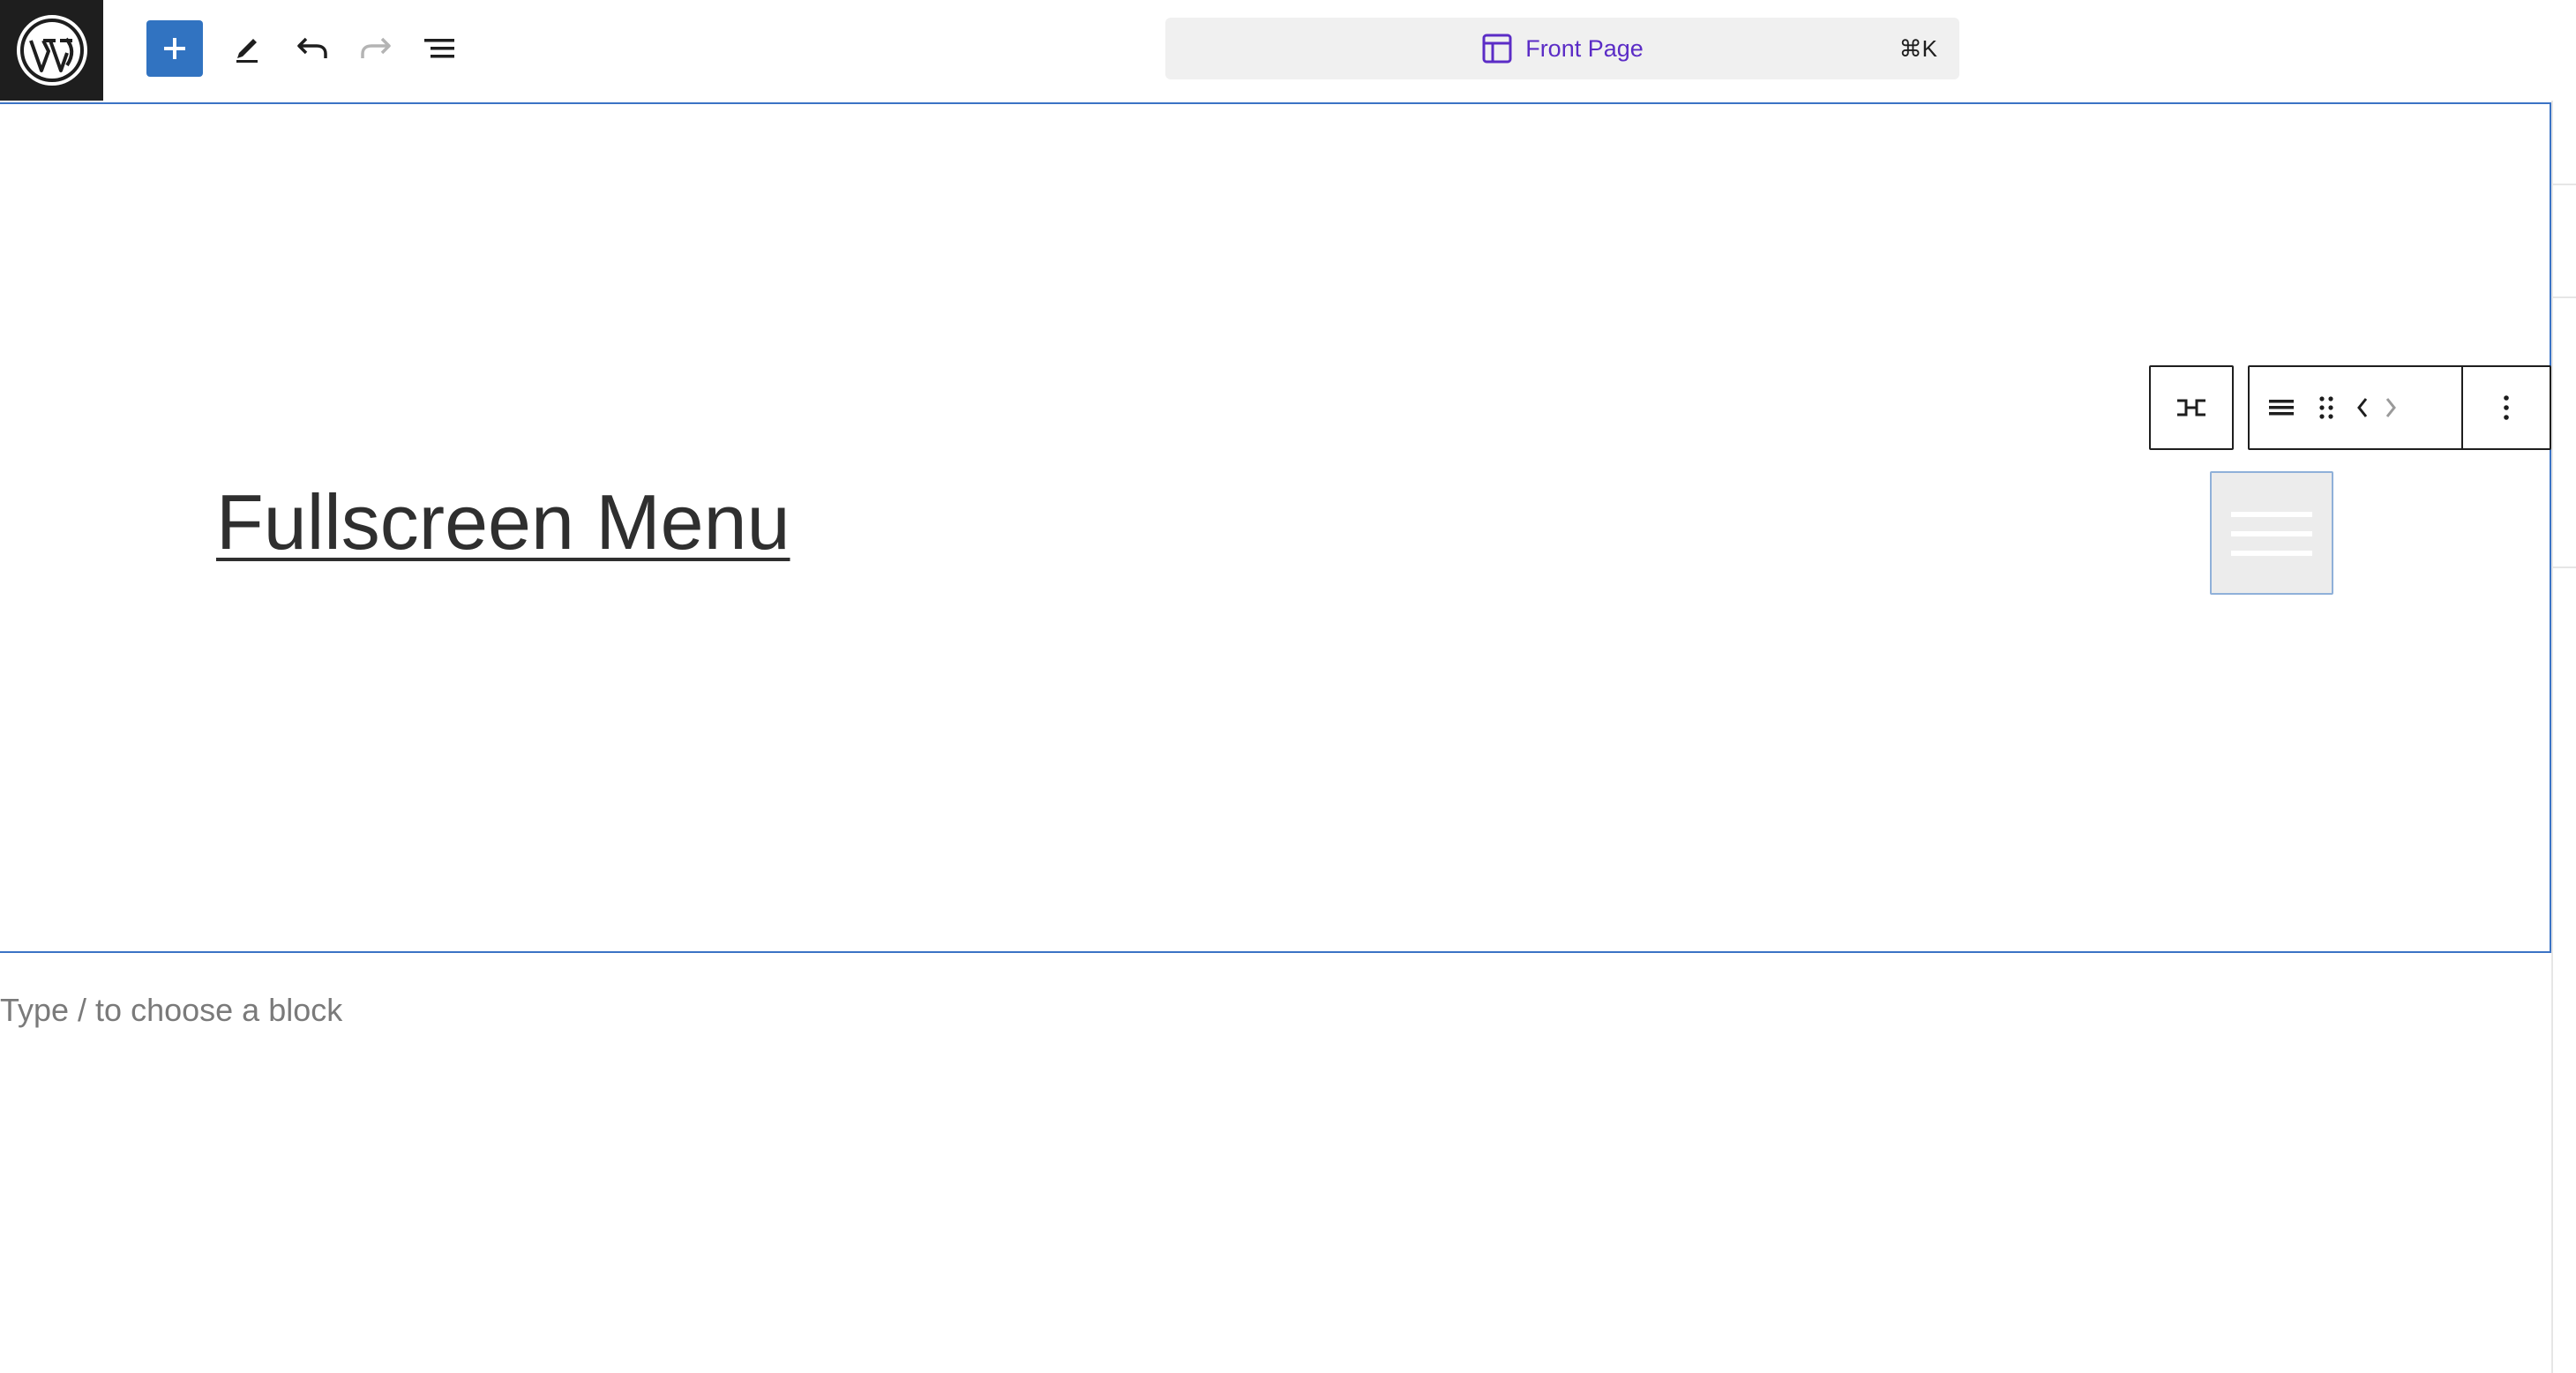 The width and height of the screenshot is (2576, 1373). I want to click on chevron-left-icon, so click(2363, 407).